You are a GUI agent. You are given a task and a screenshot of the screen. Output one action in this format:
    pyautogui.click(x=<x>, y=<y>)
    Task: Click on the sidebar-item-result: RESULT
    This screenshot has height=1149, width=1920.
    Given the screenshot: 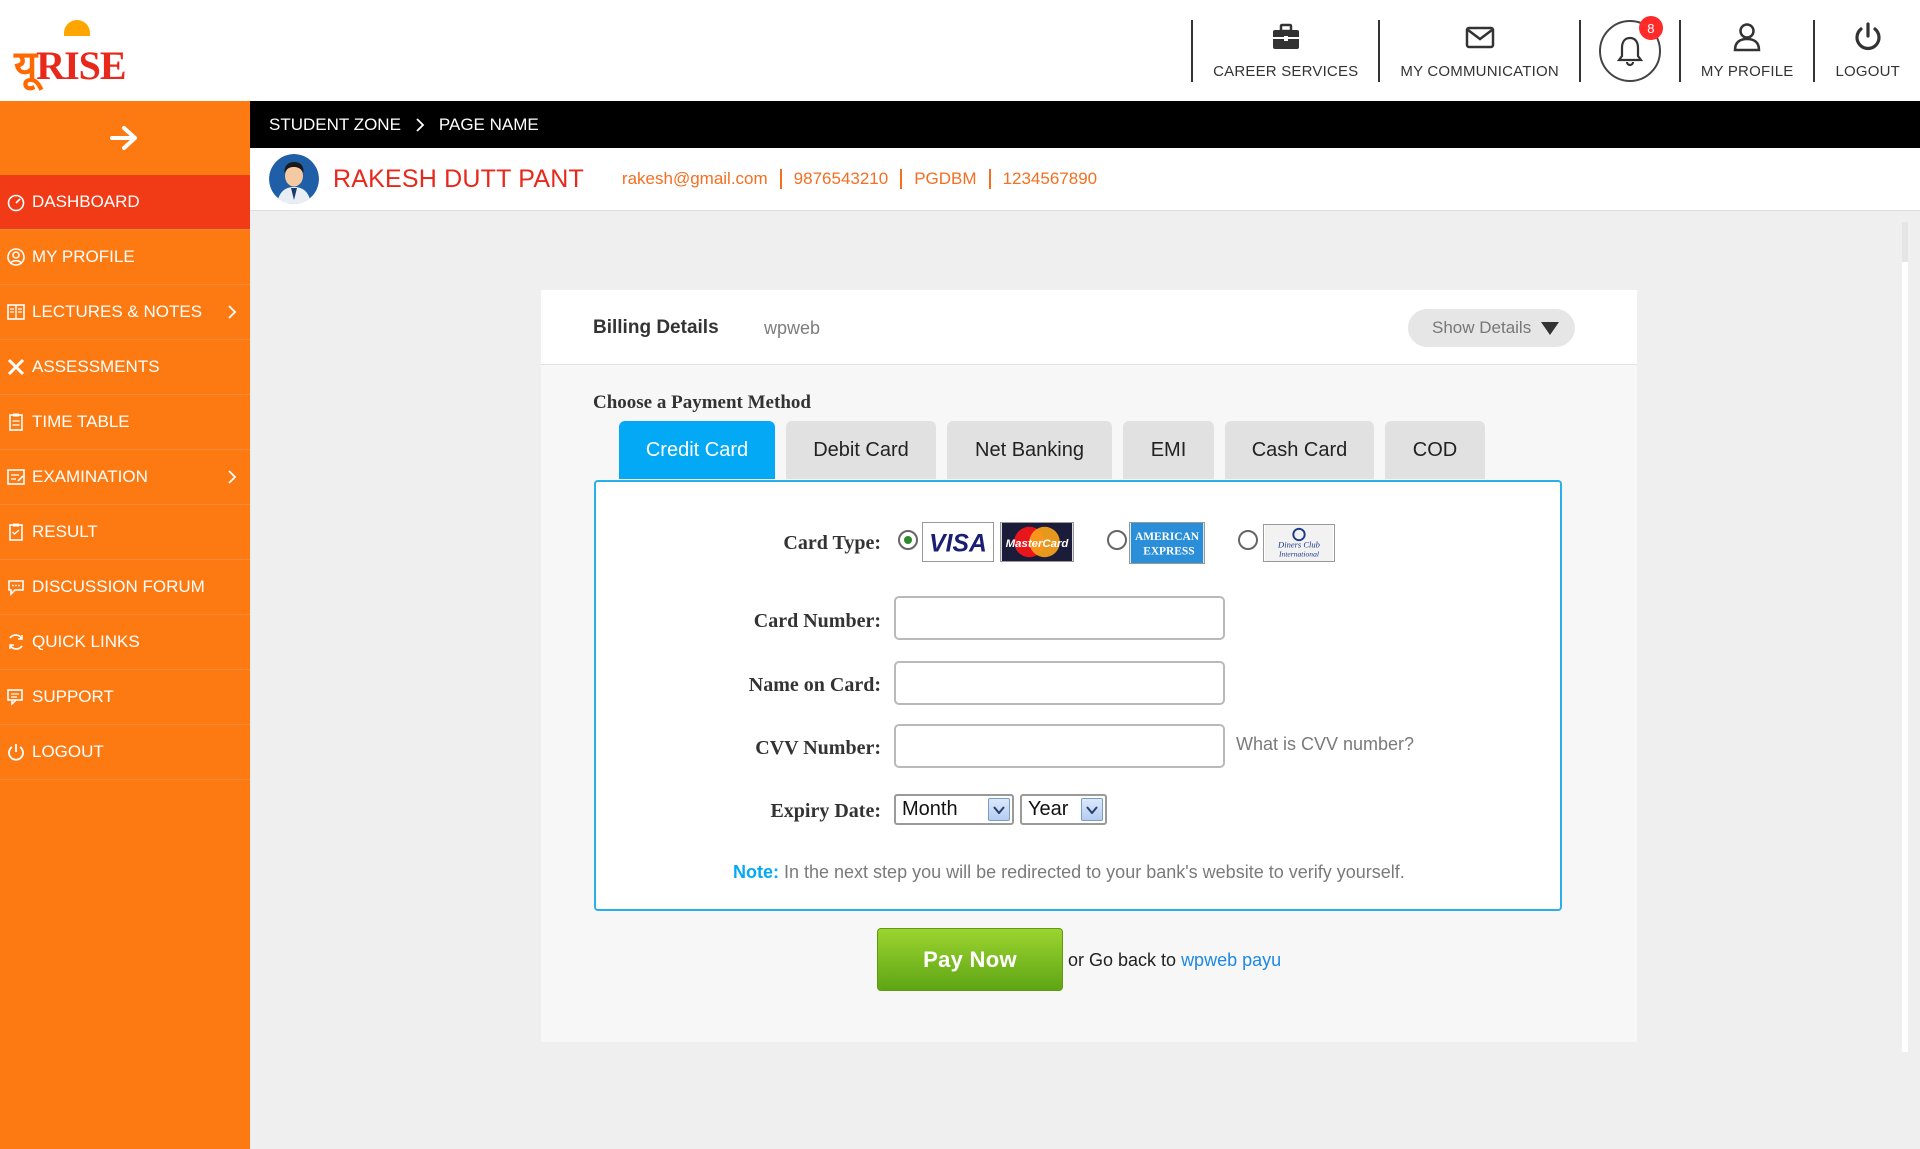 What is the action you would take?
    pyautogui.click(x=125, y=532)
    